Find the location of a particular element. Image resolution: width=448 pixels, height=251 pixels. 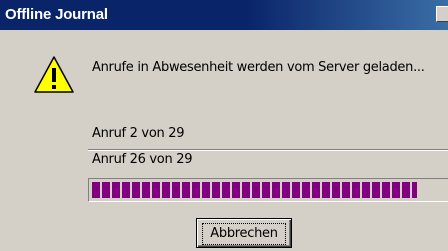

title-bar: Offline Journal is located at coordinates (224, 15).